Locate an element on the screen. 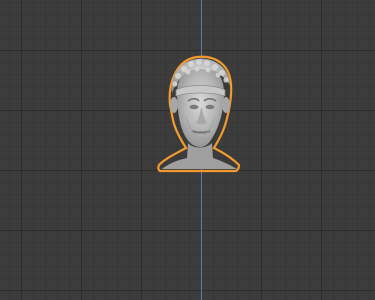 This screenshot has height=300, width=375. head-model-svg is located at coordinates (199, 114).